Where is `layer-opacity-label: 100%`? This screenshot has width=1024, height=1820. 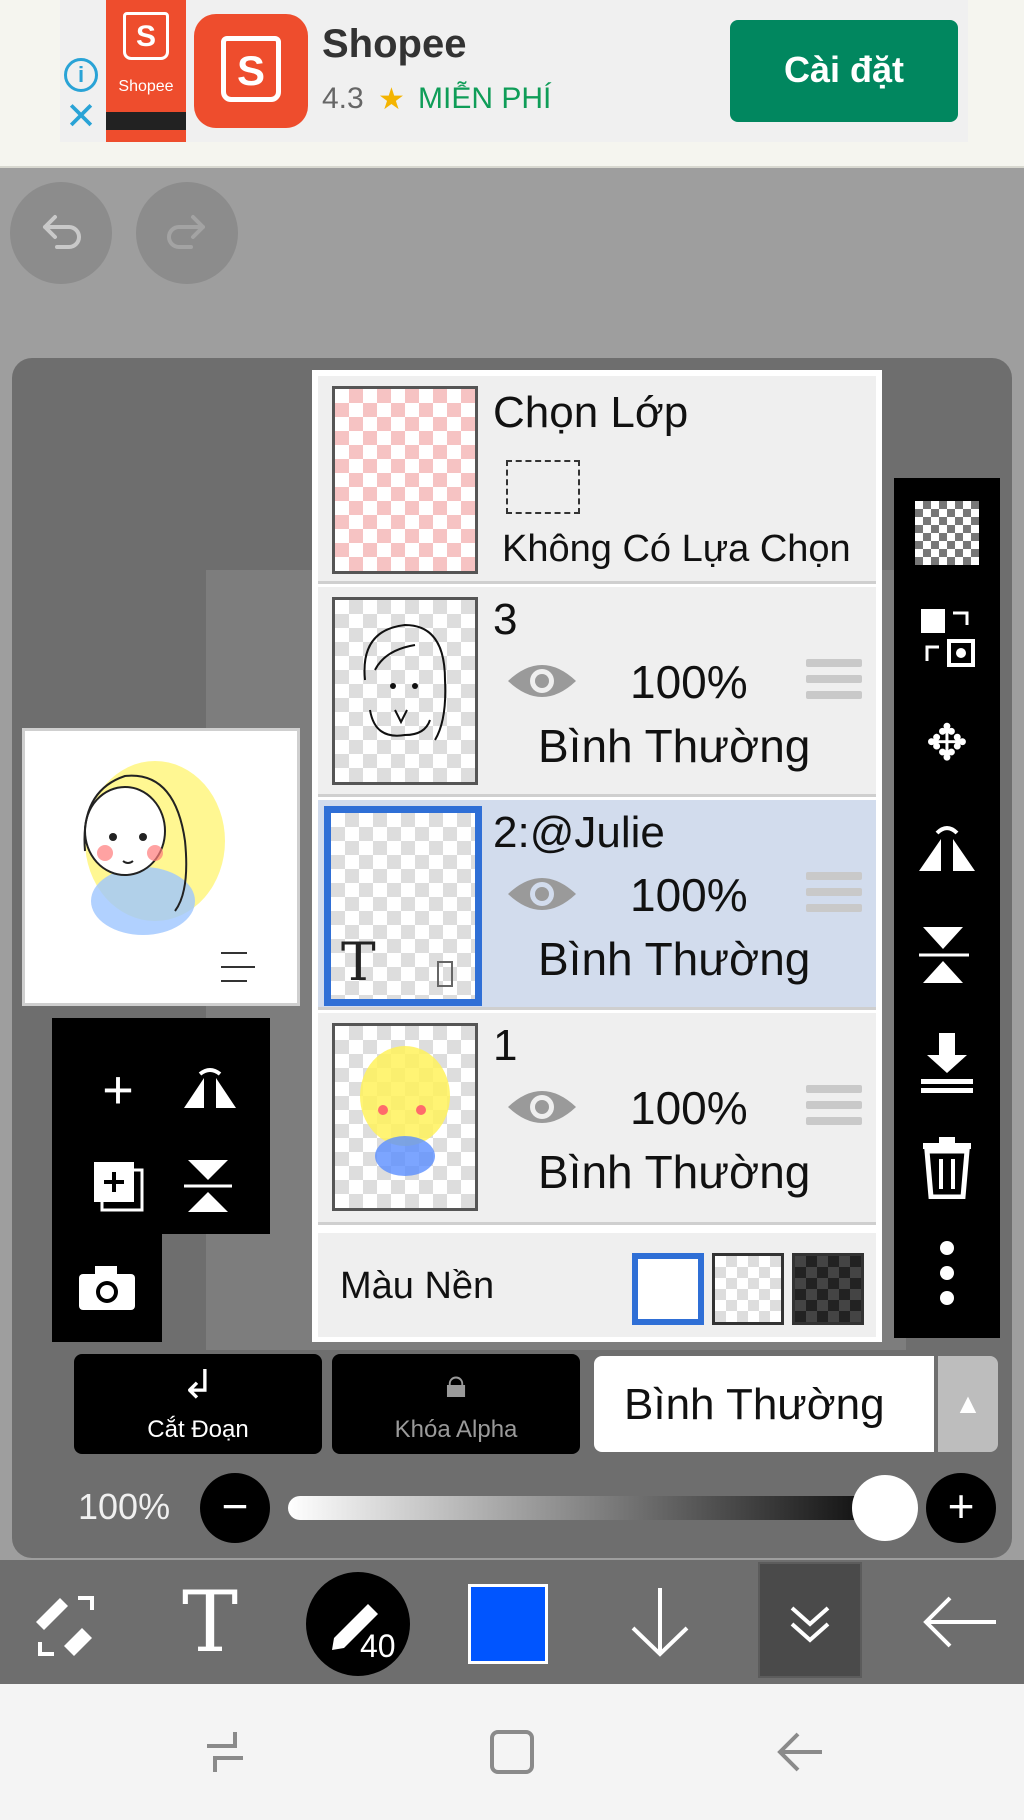
layer-opacity-label: 100% is located at coordinates (124, 1506).